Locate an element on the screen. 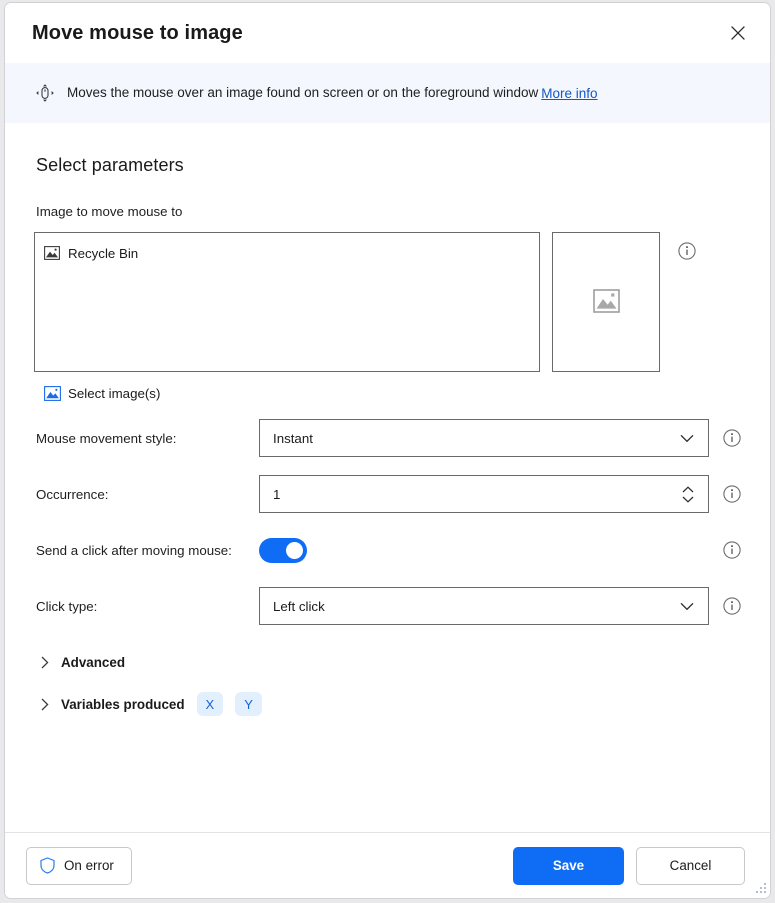 This screenshot has width=775, height=903. toggle-knob is located at coordinates (294, 550).